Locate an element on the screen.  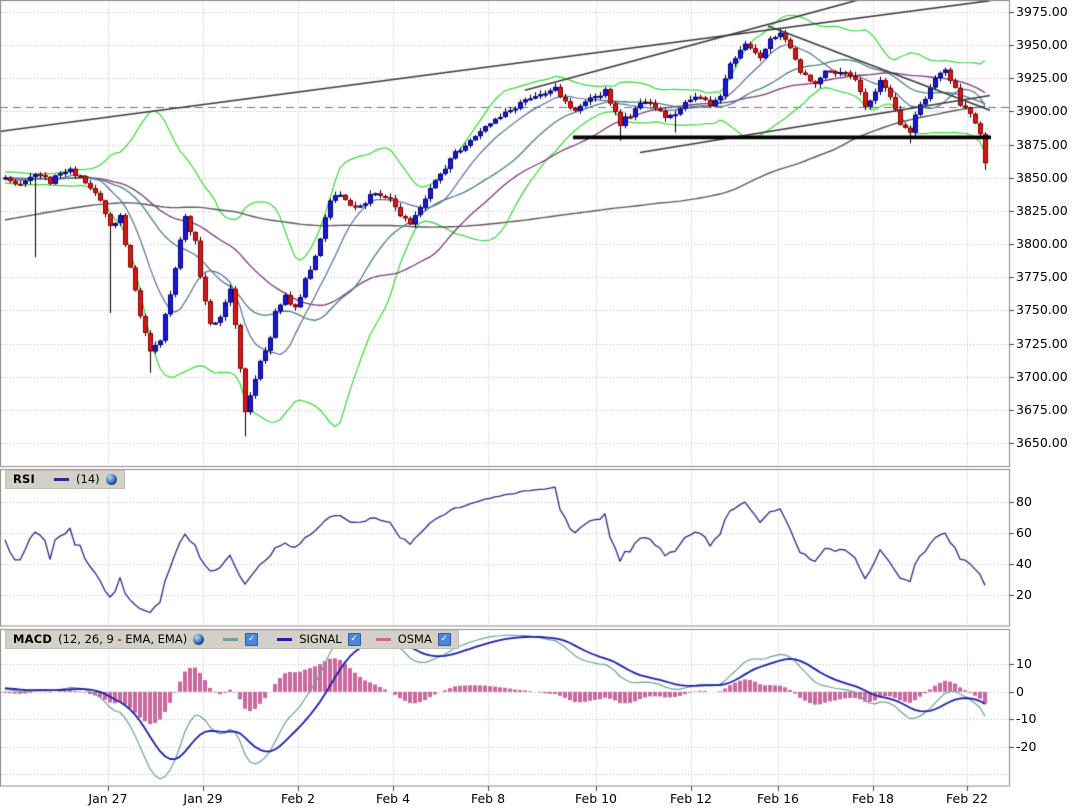
price-tick-label: 3750.00 is located at coordinates (1042, 309).